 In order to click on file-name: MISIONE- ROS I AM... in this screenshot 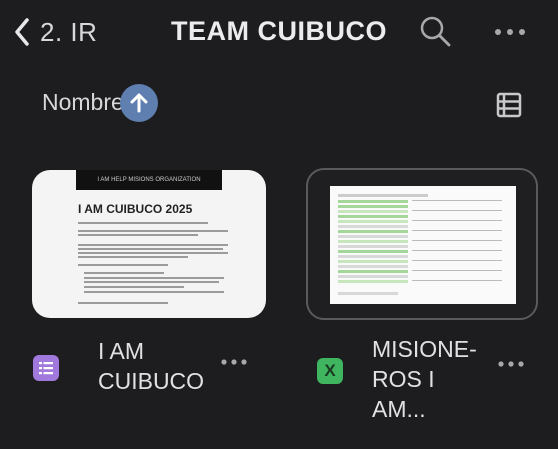, I will do `click(432, 379)`.